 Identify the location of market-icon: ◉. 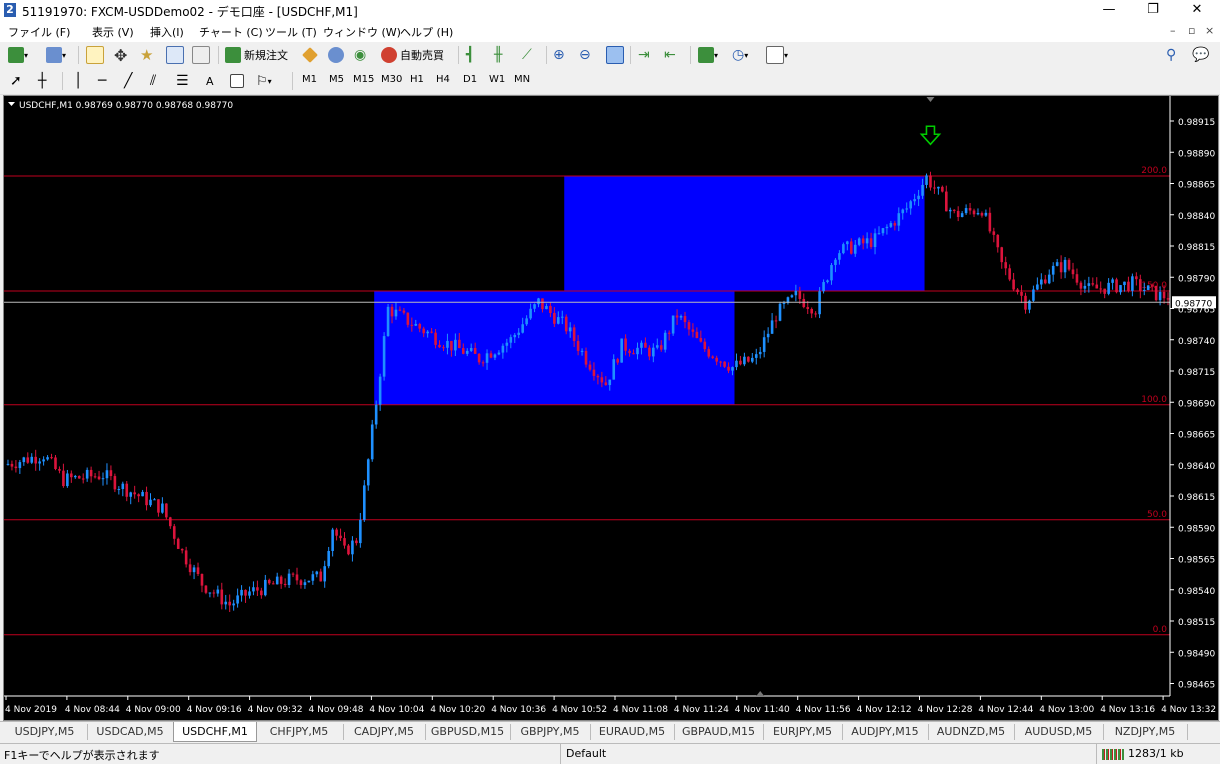
(360, 55).